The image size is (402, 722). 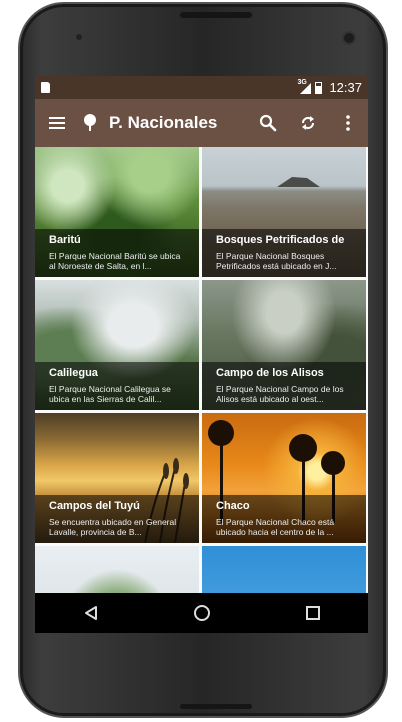 I want to click on home-button, so click(x=202, y=613).